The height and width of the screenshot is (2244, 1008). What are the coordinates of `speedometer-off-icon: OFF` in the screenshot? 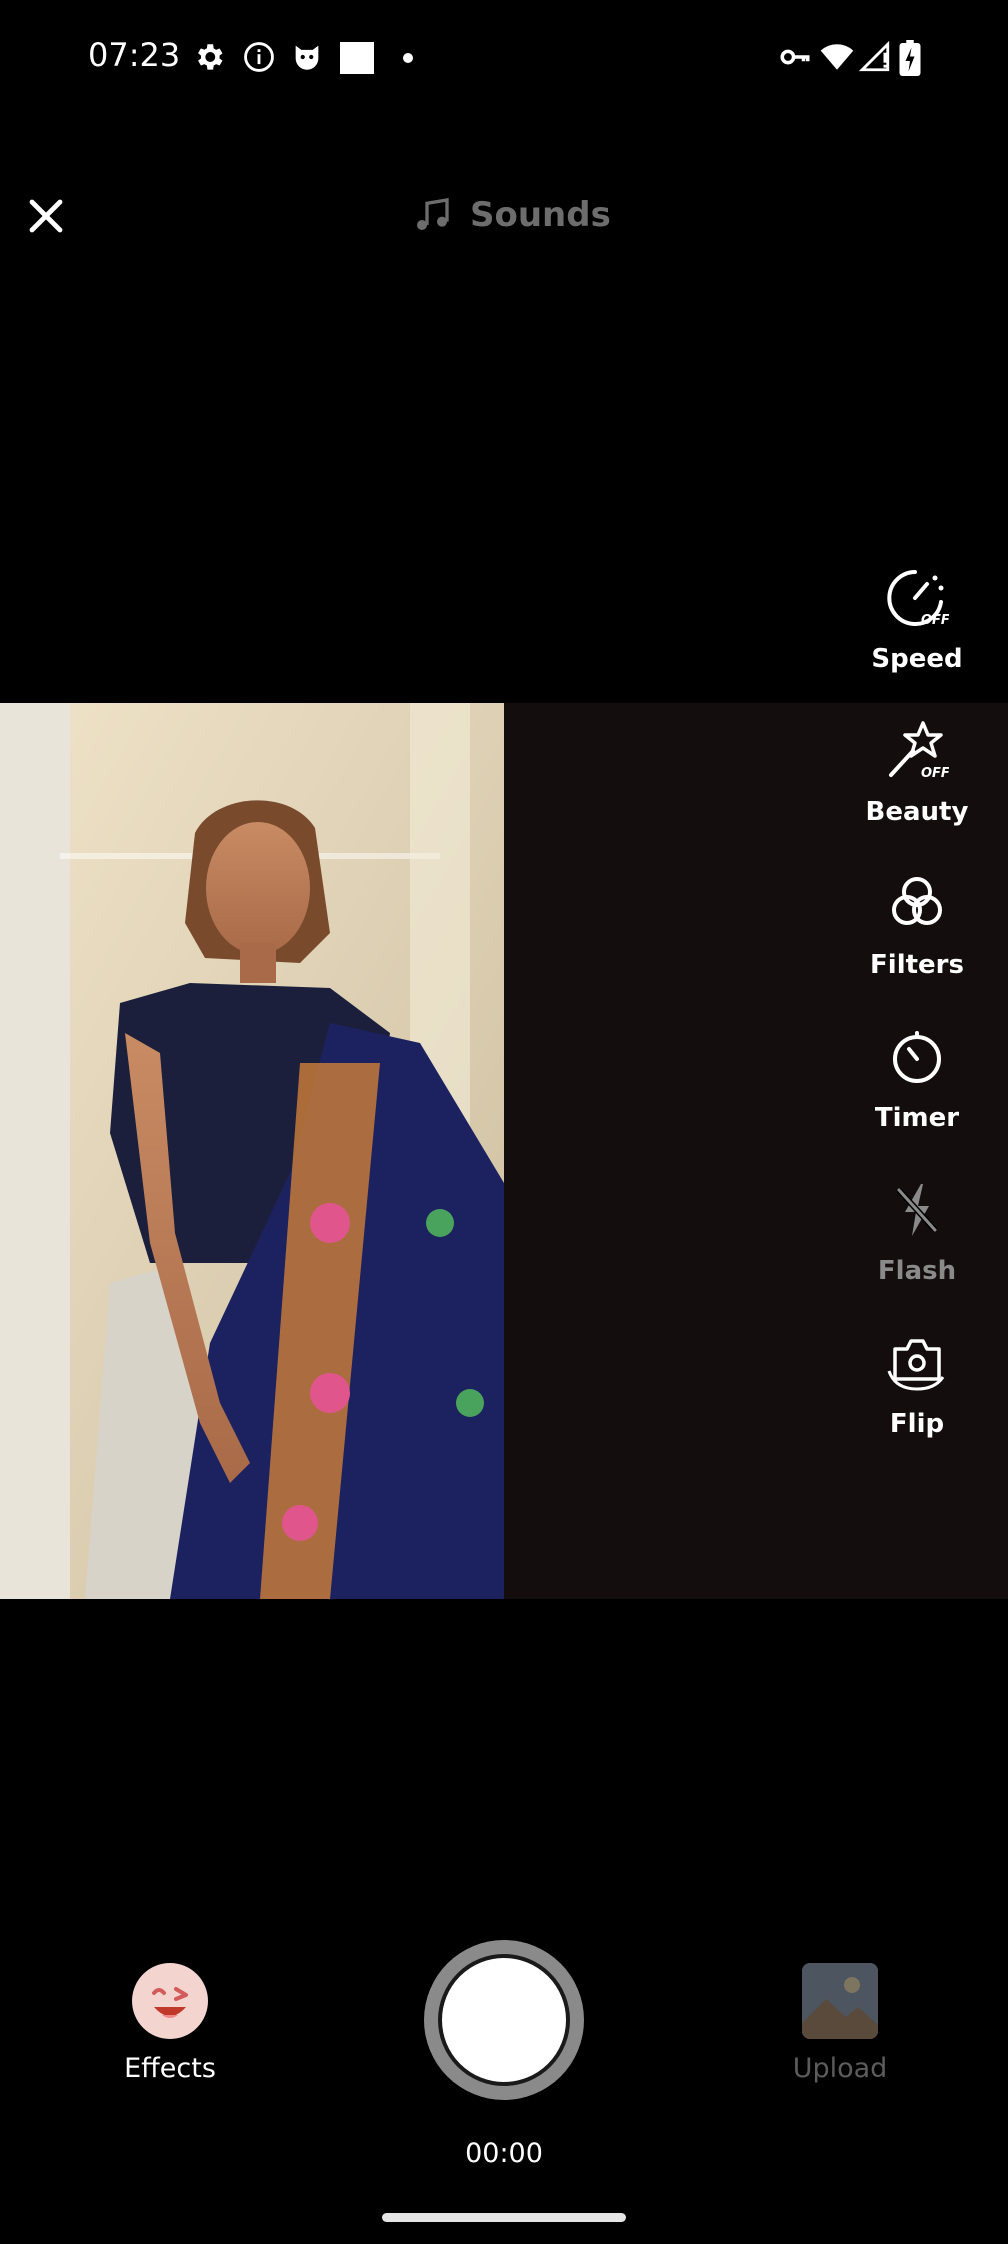 It's located at (918, 599).